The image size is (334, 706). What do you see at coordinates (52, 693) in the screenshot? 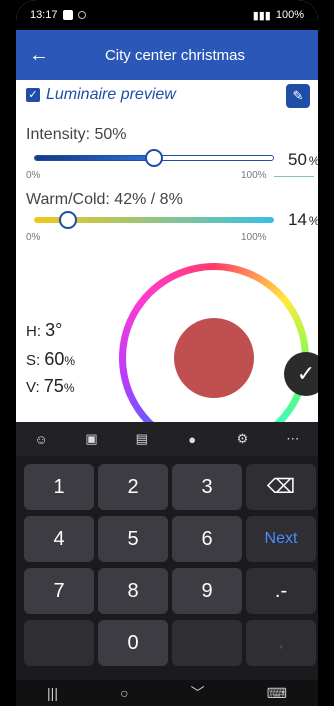
I see `recent-apps-icon: |||` at bounding box center [52, 693].